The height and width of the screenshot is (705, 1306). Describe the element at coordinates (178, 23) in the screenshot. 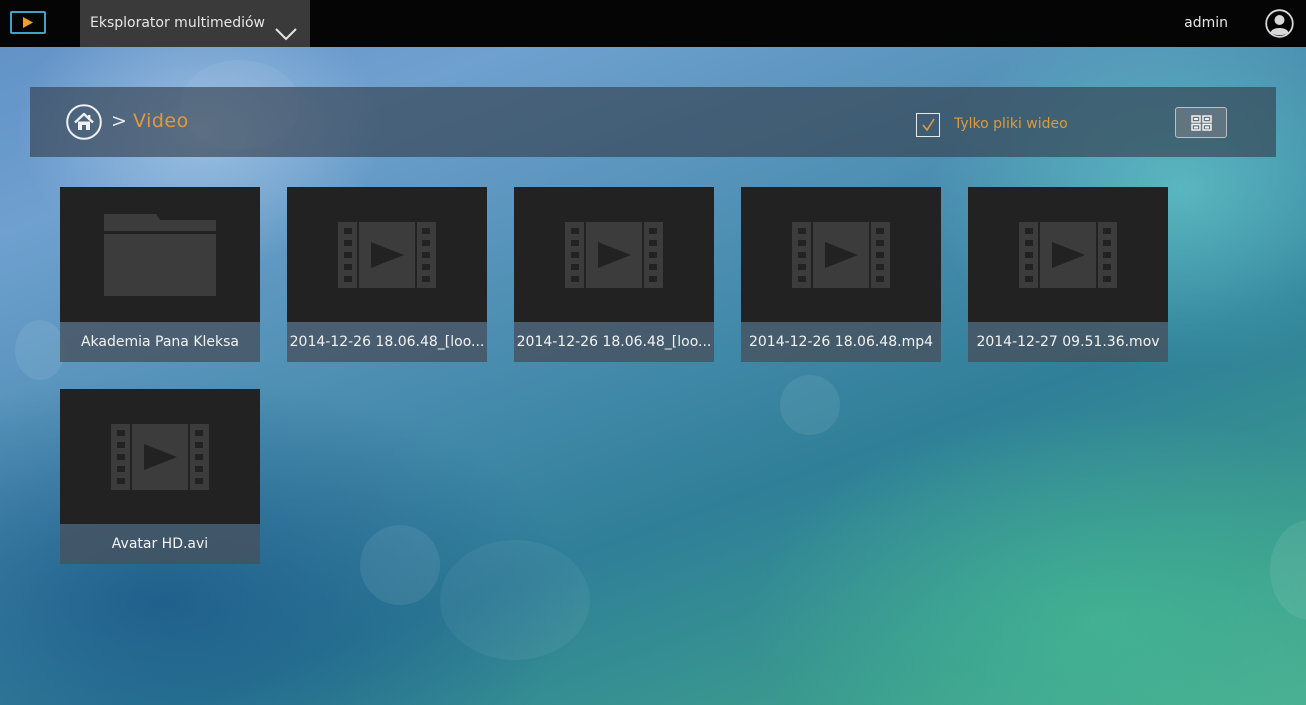

I see `app-switcher-label: Eksplorator multimediów` at that location.